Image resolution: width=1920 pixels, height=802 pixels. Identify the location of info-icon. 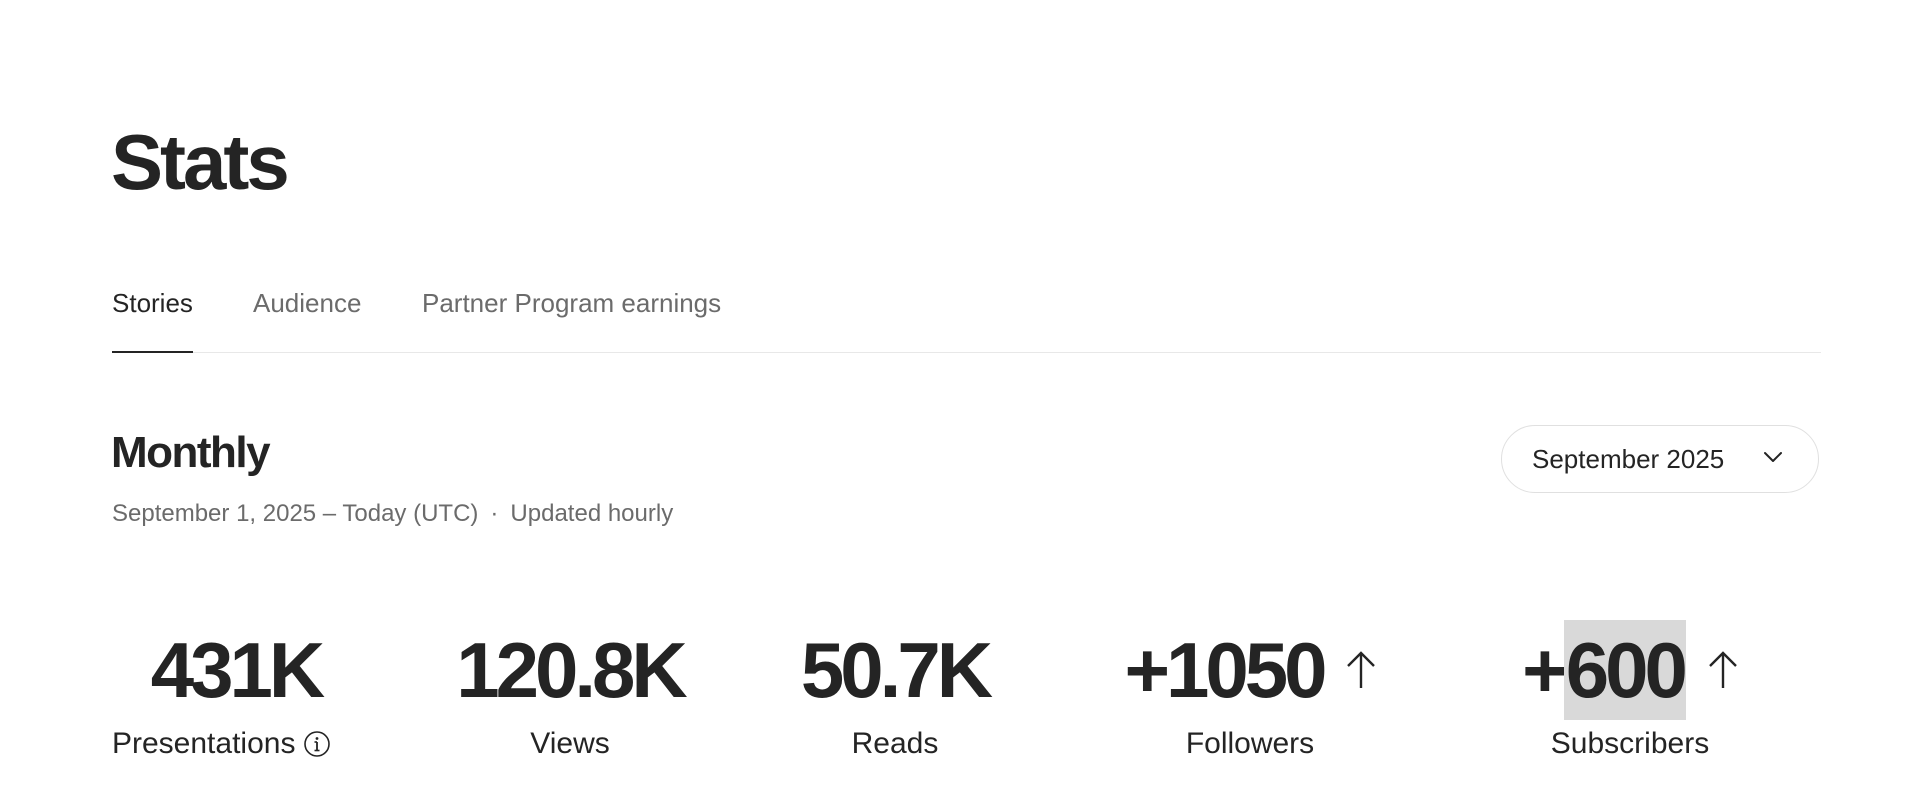
(317, 744).